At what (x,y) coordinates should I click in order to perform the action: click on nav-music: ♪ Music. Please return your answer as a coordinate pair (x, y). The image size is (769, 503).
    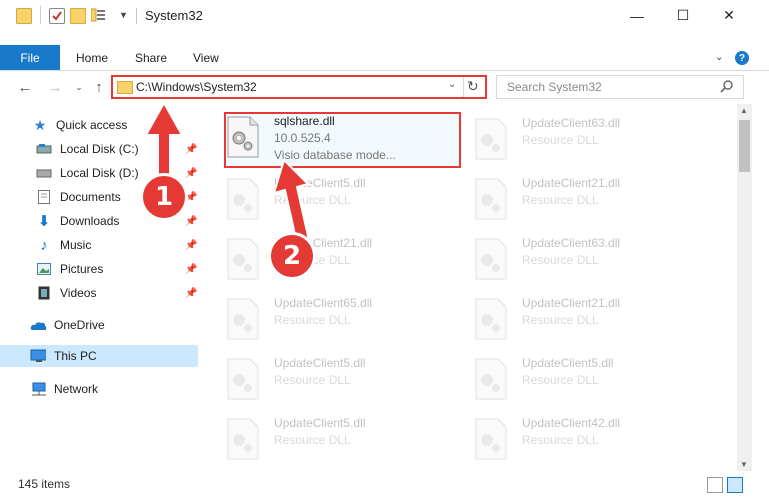
    Looking at the image, I should click on (99, 245).